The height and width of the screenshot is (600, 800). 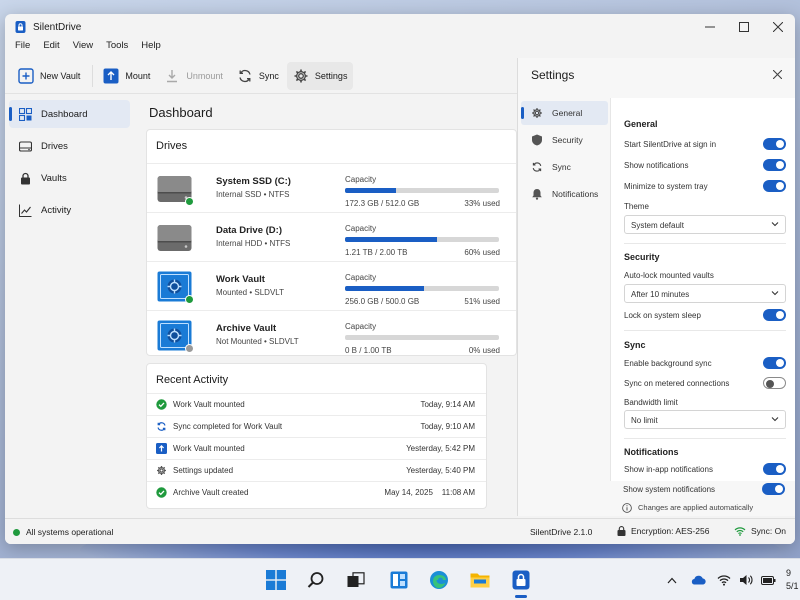 I want to click on edge-browser-icon, so click(x=439, y=580).